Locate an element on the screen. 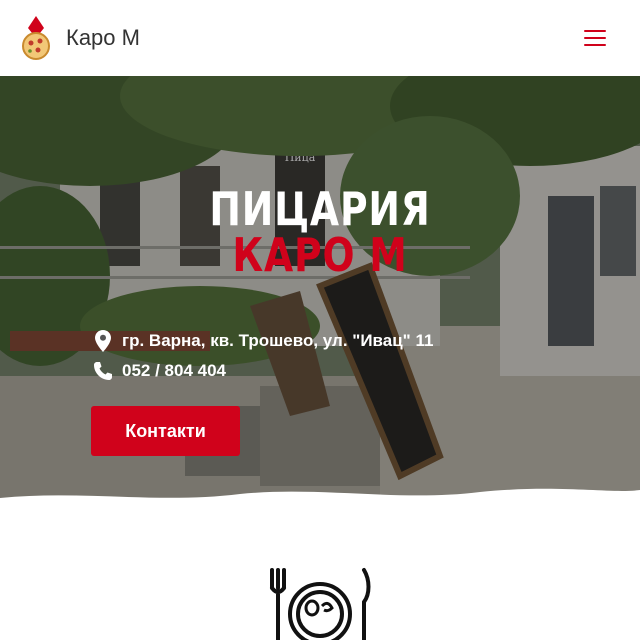 This screenshot has height=640, width=640. phone-row: 052 / 804 404 is located at coordinates (159, 371).